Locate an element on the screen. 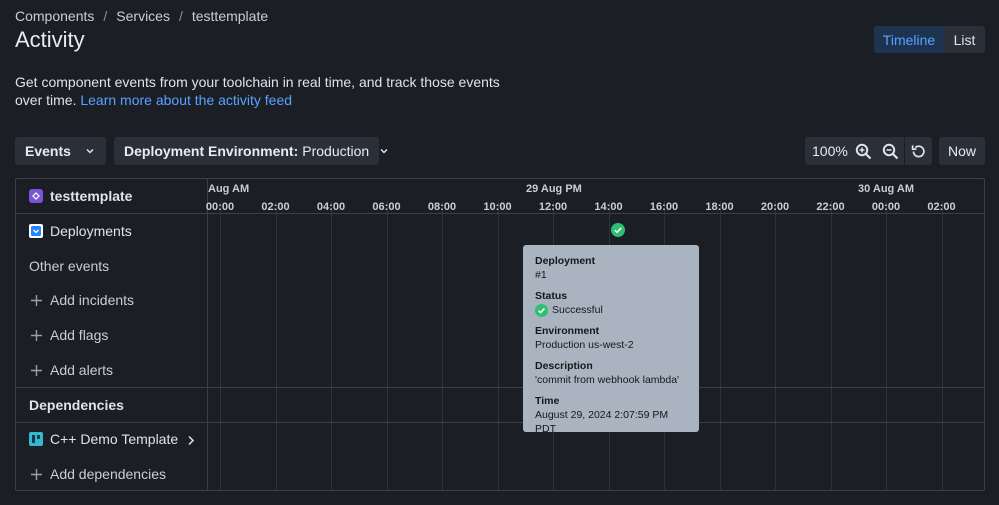  success-check-icon is located at coordinates (541, 310).